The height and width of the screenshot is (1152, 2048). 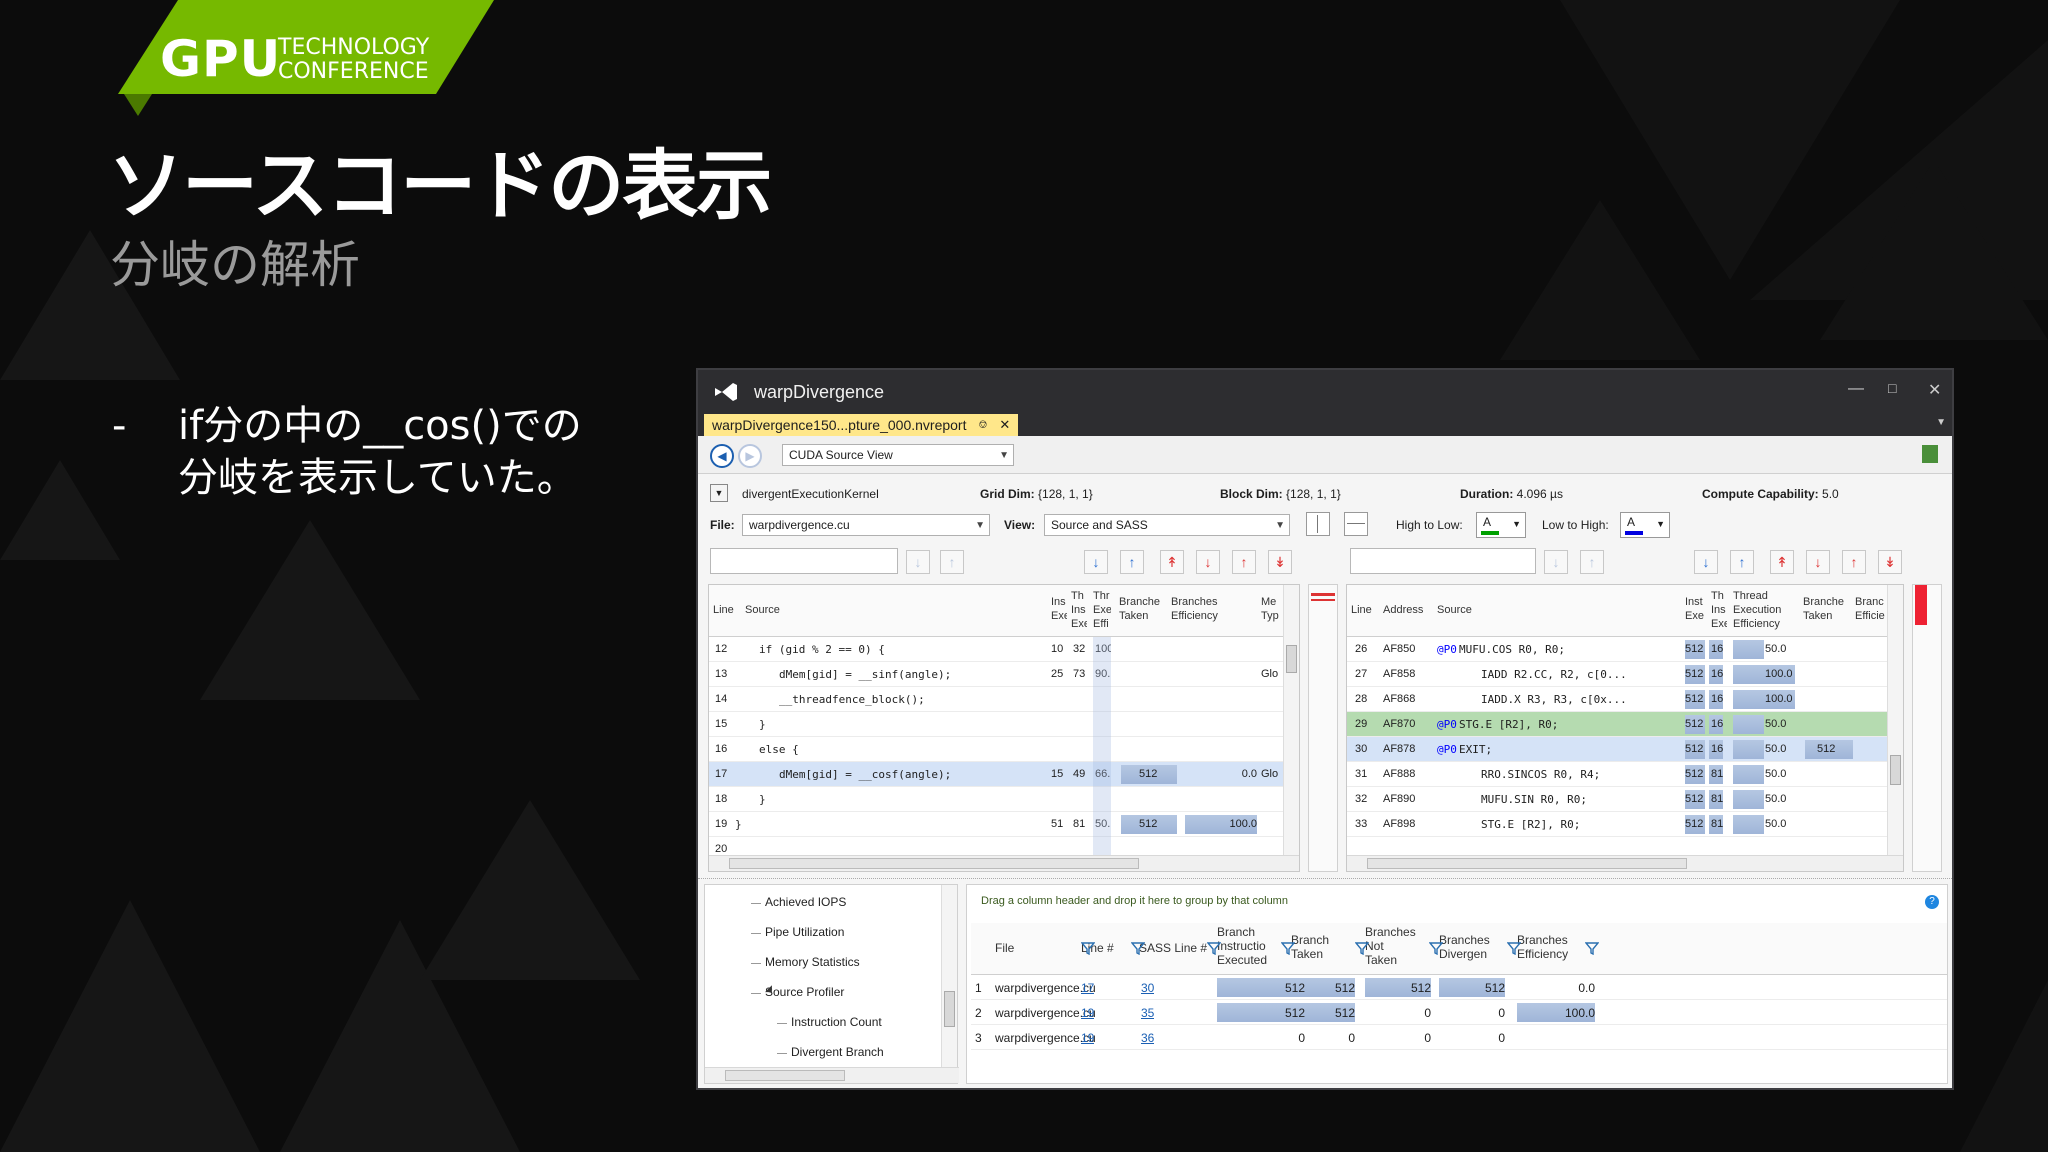 What do you see at coordinates (1270, 609) in the screenshot?
I see `col-mem-type: Me Typ` at bounding box center [1270, 609].